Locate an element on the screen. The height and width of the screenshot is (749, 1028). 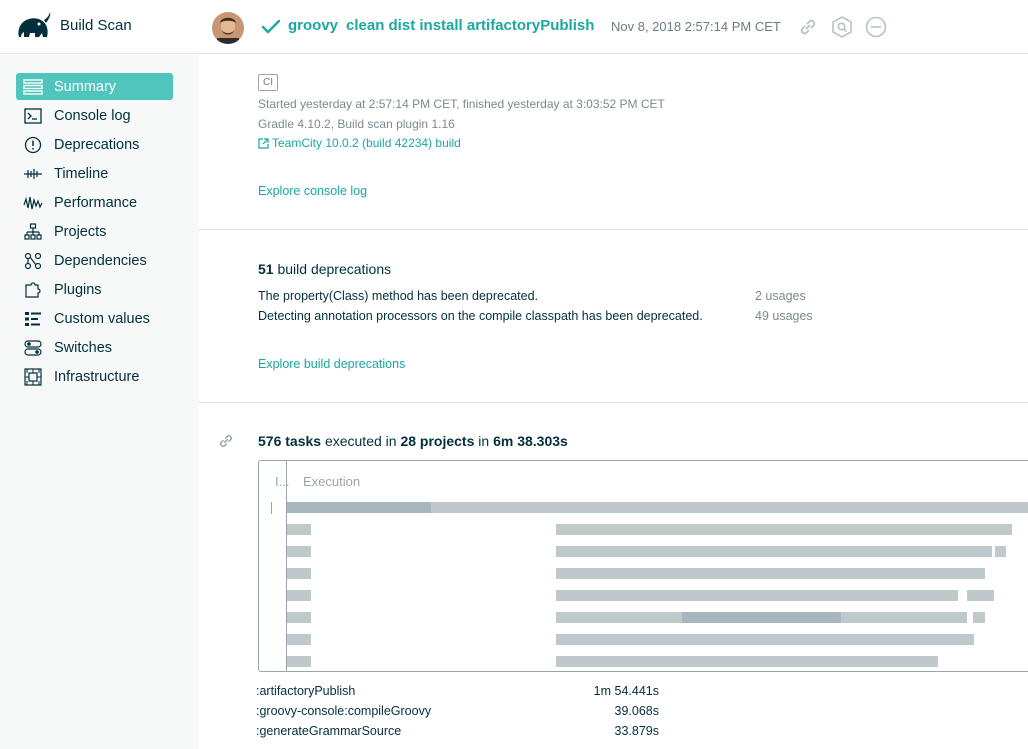
sidebar-item-performance: Performance is located at coordinates (94, 202).